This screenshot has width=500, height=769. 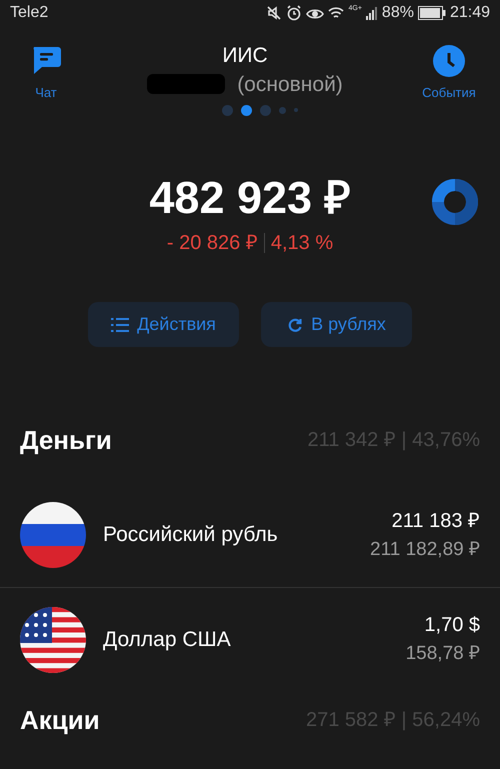 What do you see at coordinates (167, 639) in the screenshot?
I see `currency-name: Доллар США` at bounding box center [167, 639].